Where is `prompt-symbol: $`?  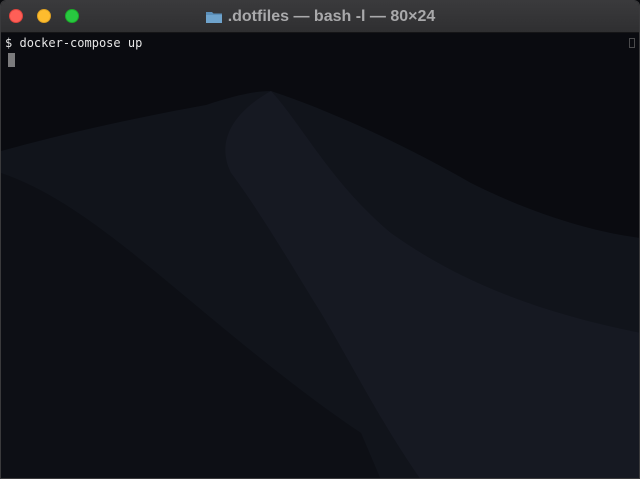 prompt-symbol: $ is located at coordinates (9, 43).